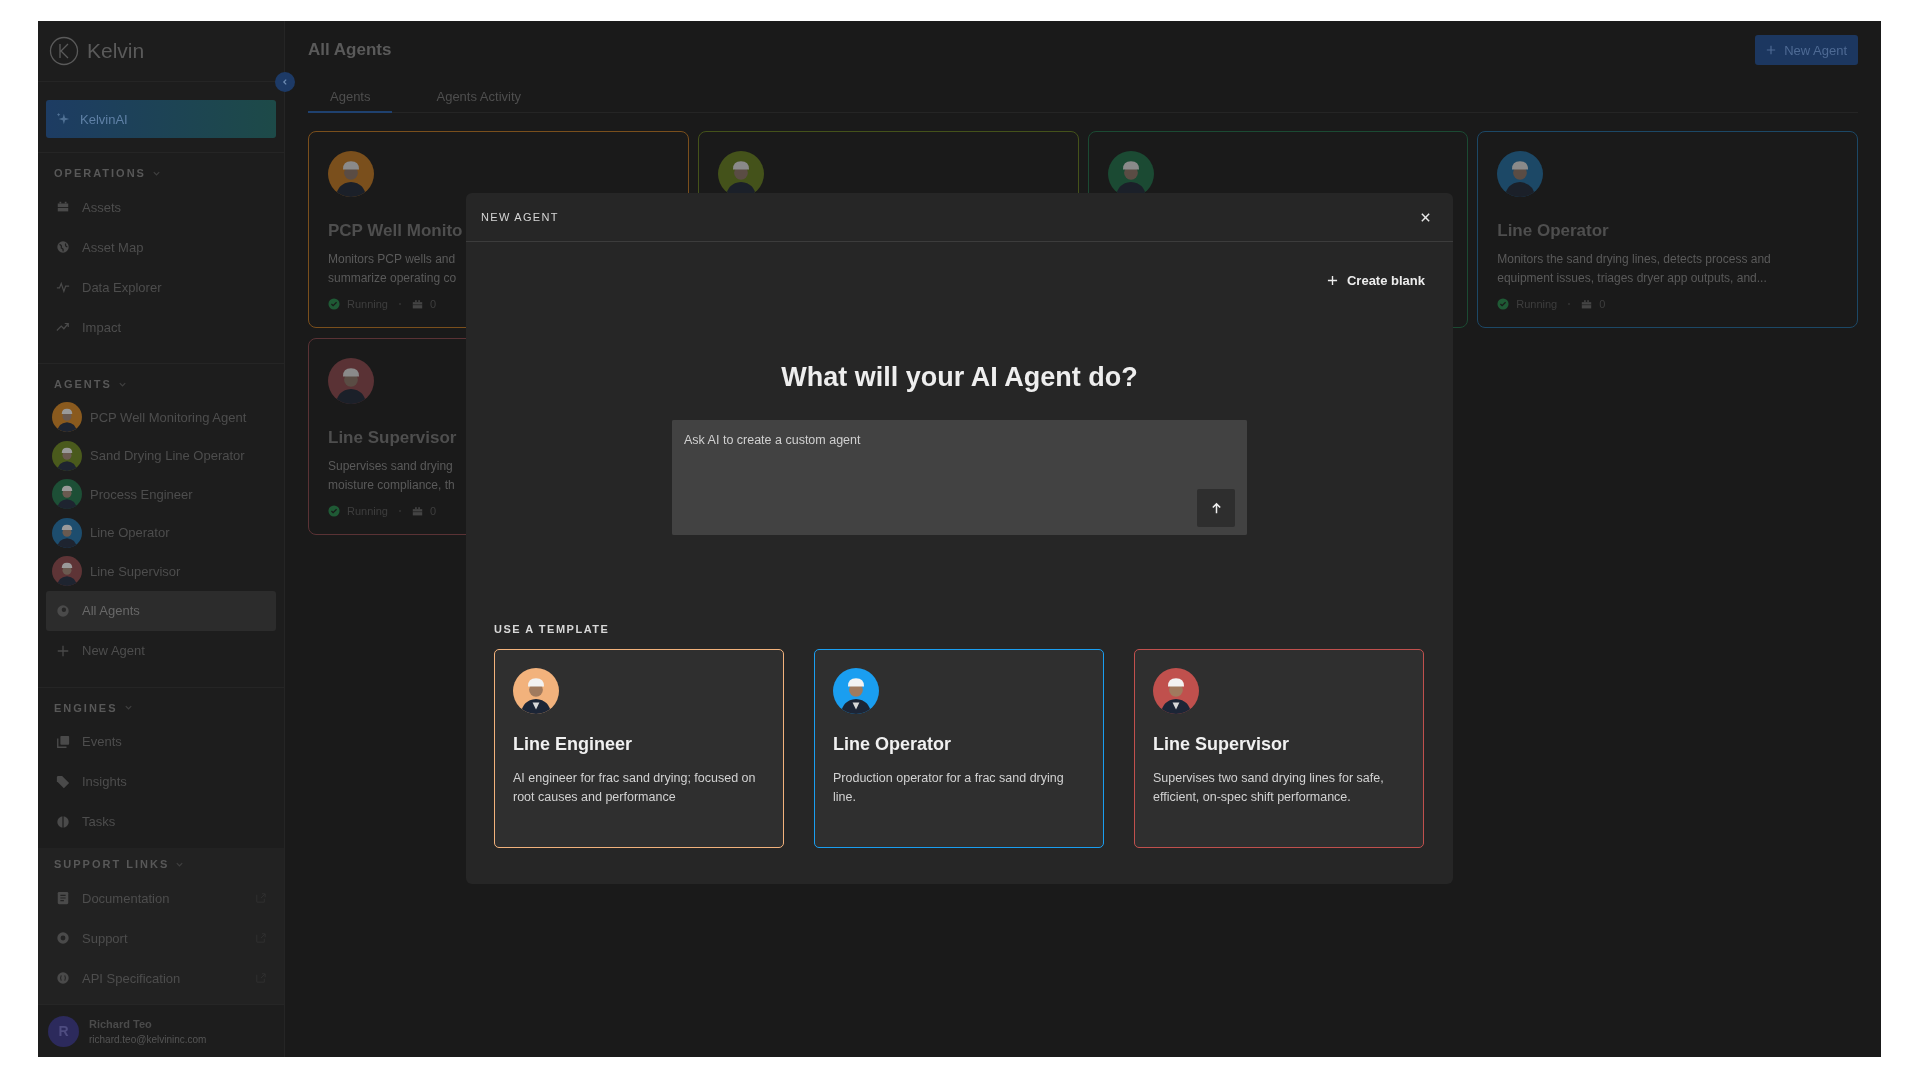  I want to click on template-title: Line Operator, so click(893, 744).